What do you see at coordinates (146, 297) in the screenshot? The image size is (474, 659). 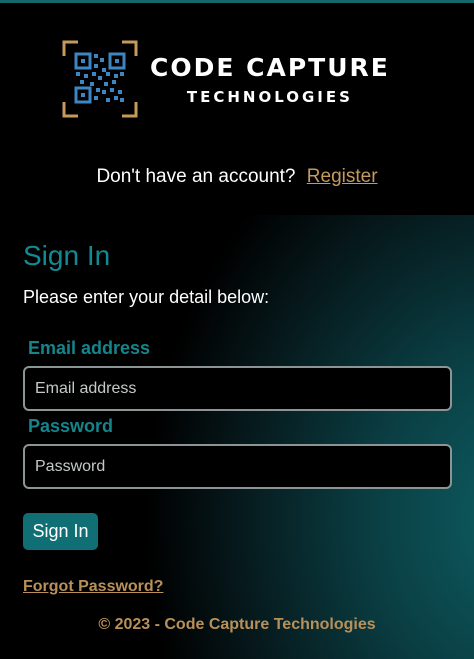 I see `form-instructions: Please enter your detail below:` at bounding box center [146, 297].